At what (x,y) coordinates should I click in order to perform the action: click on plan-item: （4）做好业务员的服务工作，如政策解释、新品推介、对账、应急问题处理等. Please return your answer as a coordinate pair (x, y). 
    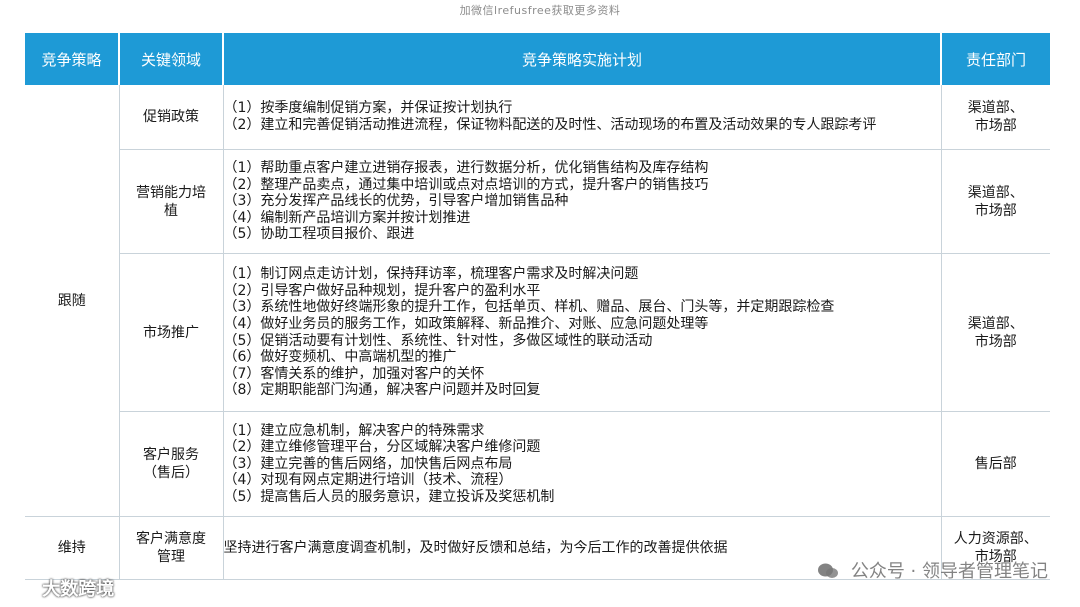
    Looking at the image, I should click on (466, 323).